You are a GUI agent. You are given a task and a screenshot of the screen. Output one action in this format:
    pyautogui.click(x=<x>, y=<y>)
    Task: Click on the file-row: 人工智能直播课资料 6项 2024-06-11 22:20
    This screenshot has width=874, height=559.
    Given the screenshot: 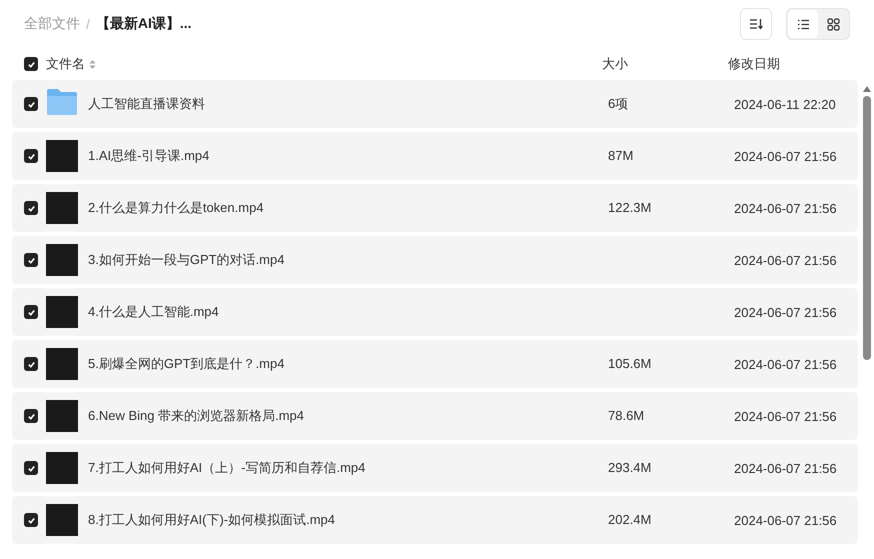 What is the action you would take?
    pyautogui.click(x=435, y=104)
    